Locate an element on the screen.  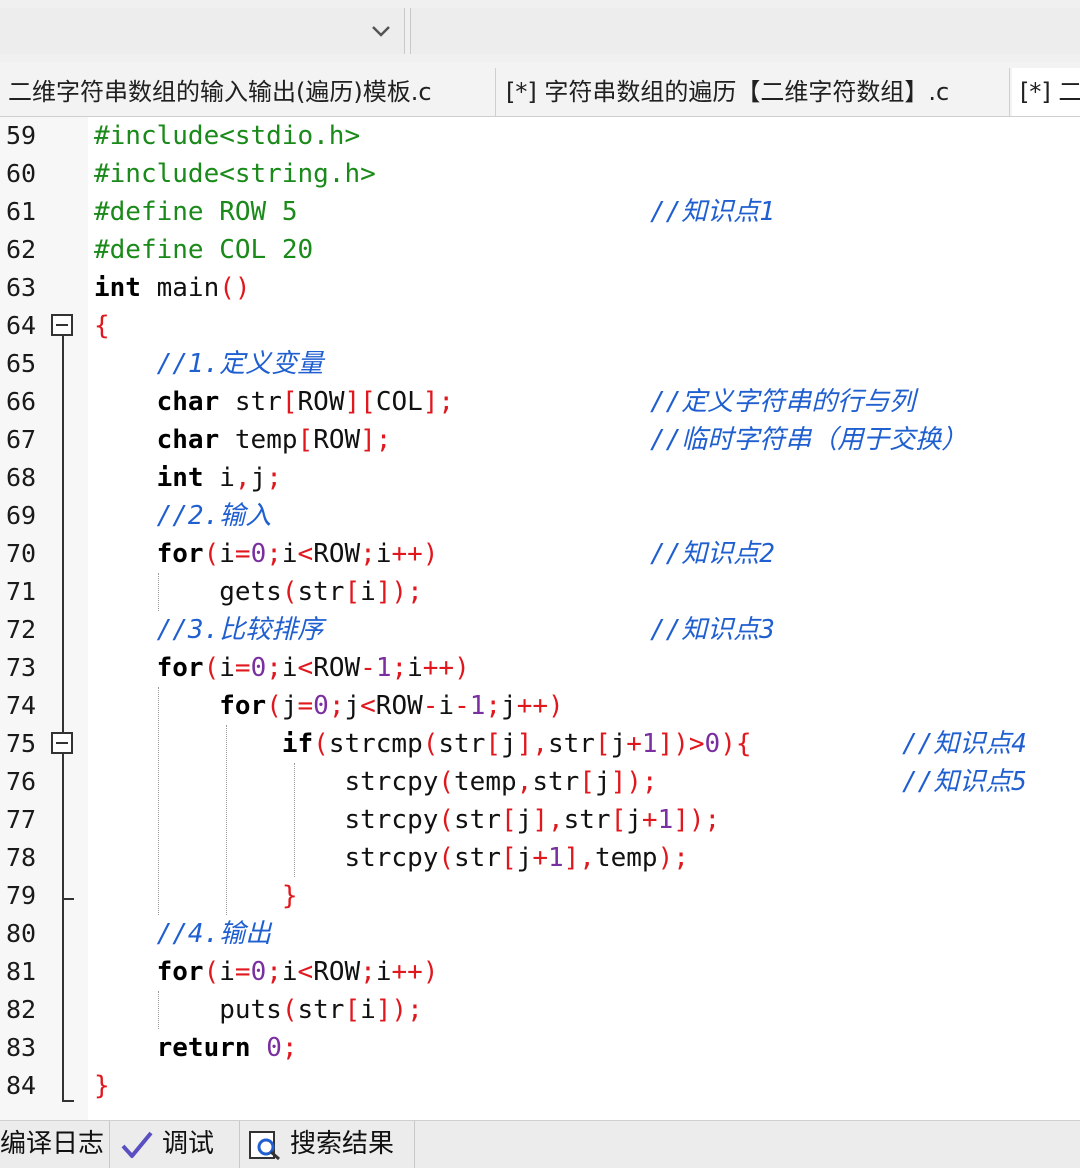
code-line: 67 char temp[ROW]; //临时字符串（用于交换） is located at coordinates (540, 440).